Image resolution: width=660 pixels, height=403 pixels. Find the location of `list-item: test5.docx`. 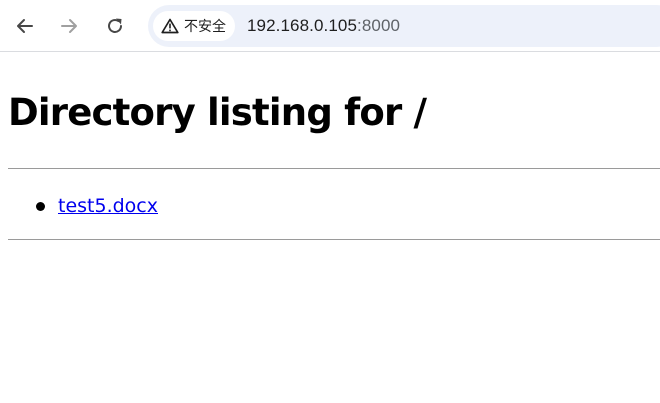

list-item: test5.docx is located at coordinates (79, 206).